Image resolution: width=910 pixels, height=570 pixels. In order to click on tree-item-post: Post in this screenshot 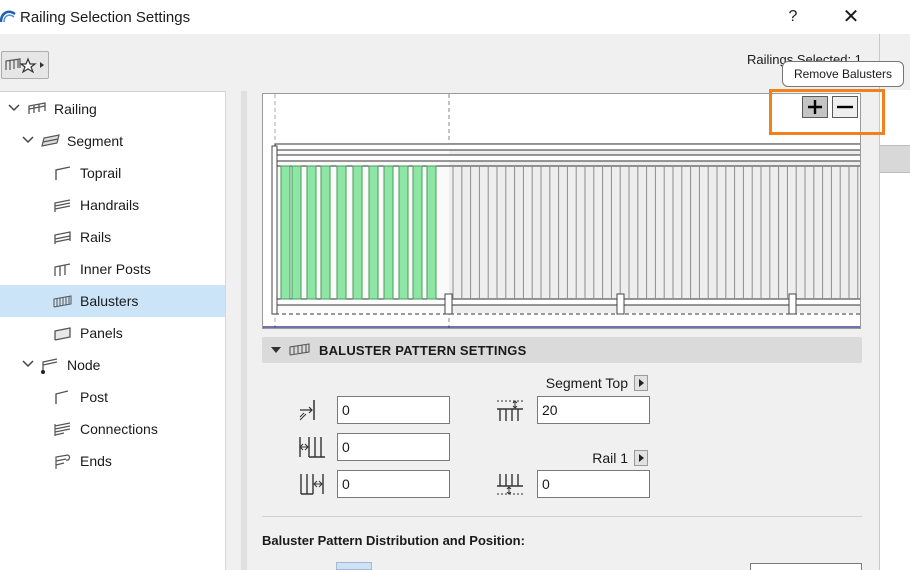, I will do `click(112, 397)`.